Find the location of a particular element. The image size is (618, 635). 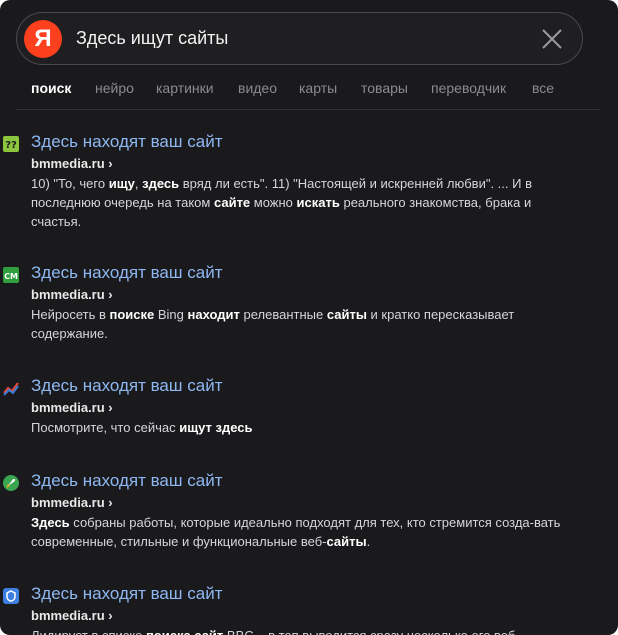

snippet-highlight: Здесь is located at coordinates (50, 522).